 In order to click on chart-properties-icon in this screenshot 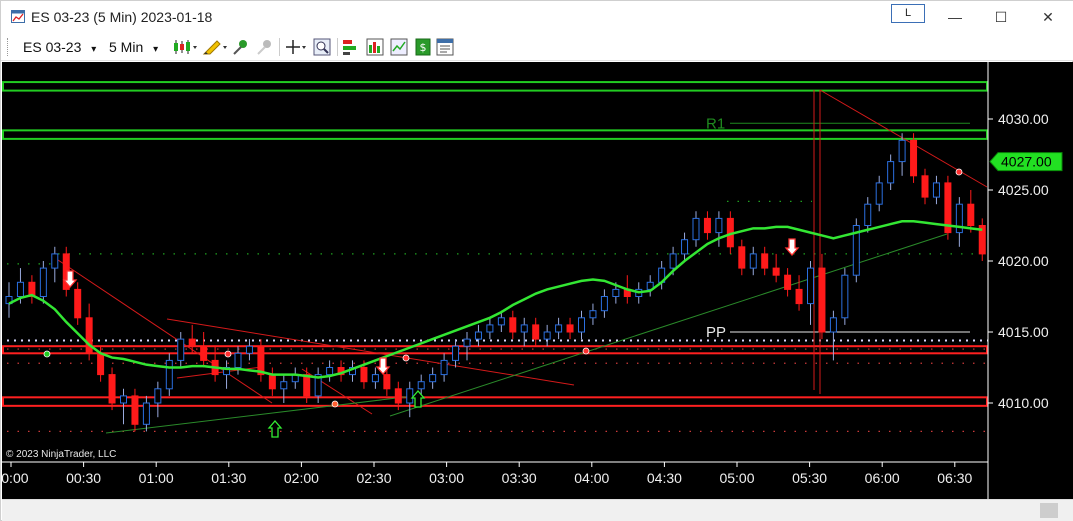, I will do `click(399, 47)`.